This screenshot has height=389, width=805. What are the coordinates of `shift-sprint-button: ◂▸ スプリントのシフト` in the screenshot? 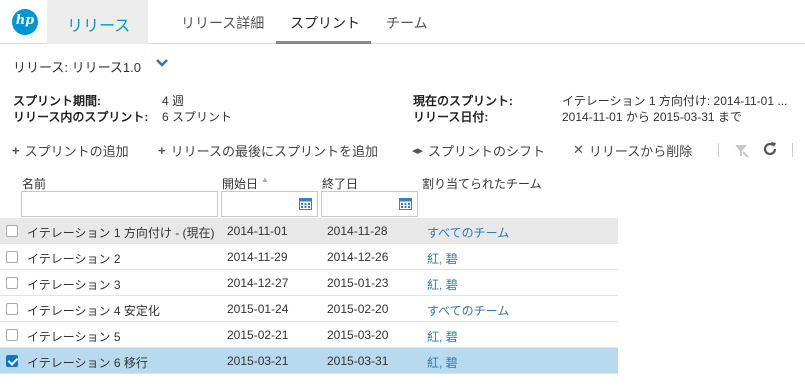 It's located at (479, 150).